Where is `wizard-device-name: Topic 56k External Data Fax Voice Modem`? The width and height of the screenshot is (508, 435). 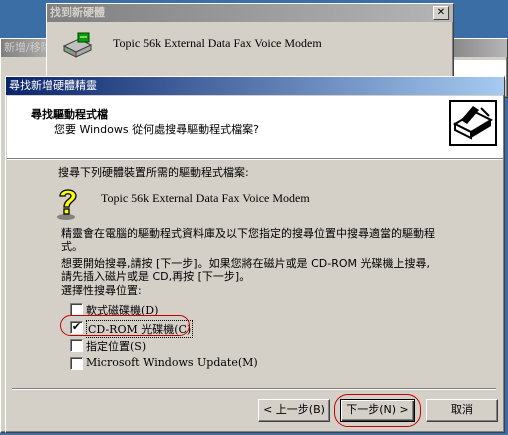 wizard-device-name: Topic 56k External Data Fax Voice Modem is located at coordinates (205, 198).